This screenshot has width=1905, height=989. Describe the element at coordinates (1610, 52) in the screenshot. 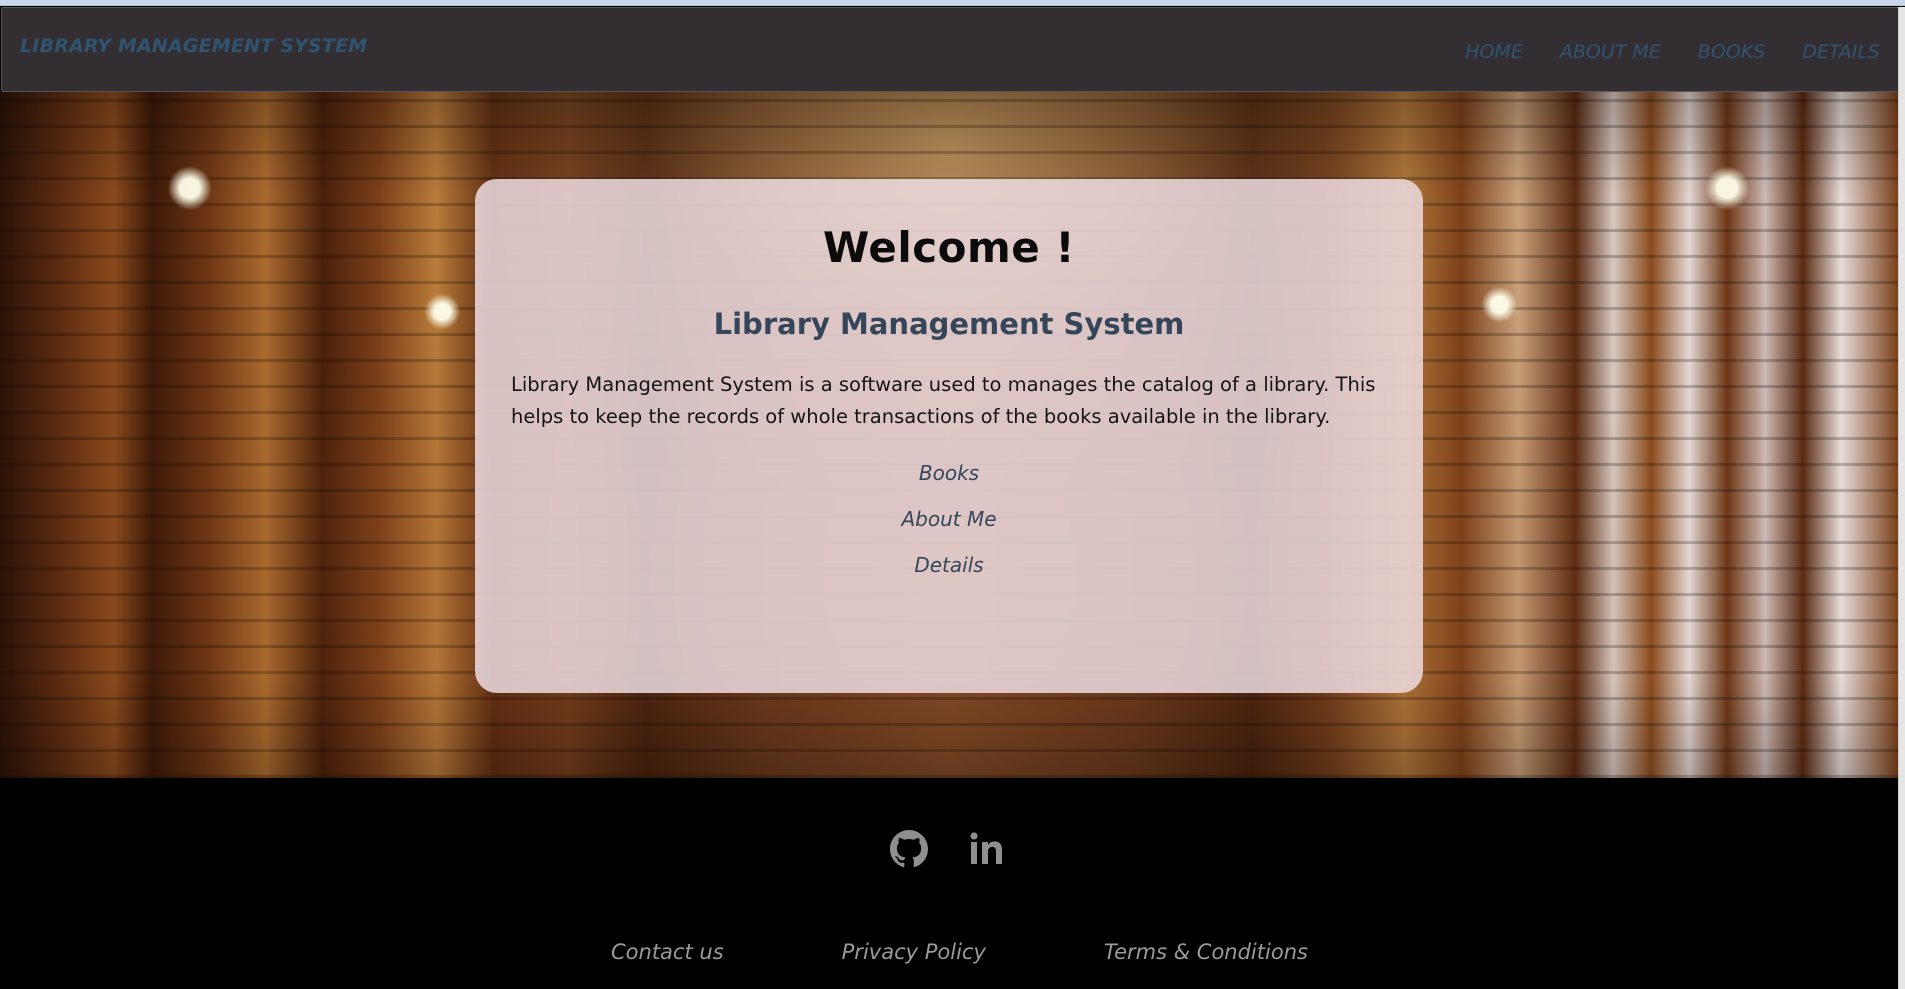

I see `nav-about-me: ABOUT ME` at that location.